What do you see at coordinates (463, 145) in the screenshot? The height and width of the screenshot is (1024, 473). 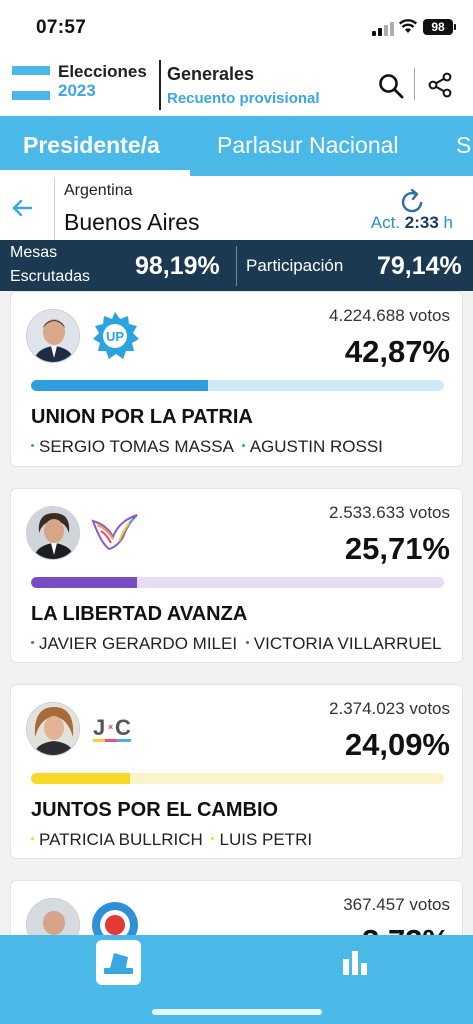 I see `tab-next: S` at bounding box center [463, 145].